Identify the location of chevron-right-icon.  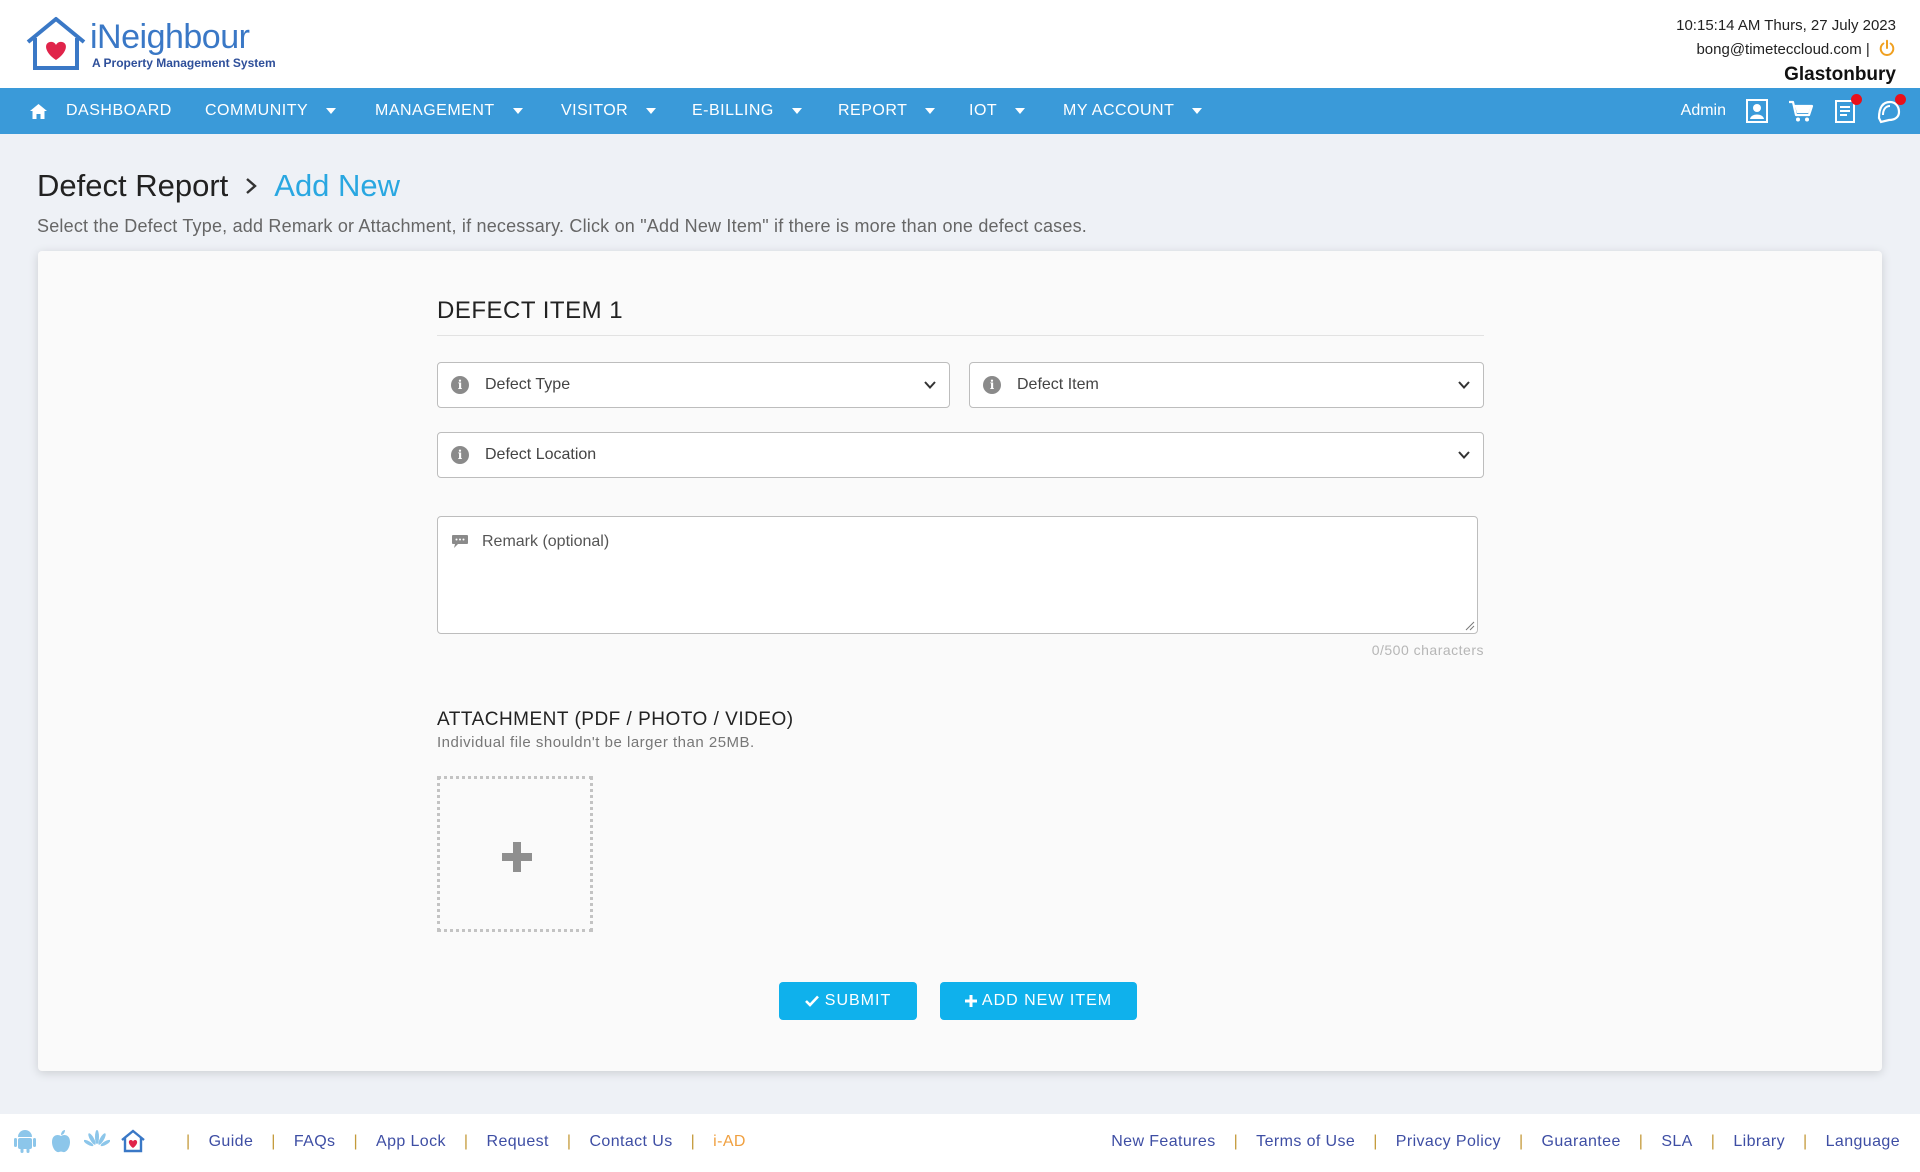
(252, 186).